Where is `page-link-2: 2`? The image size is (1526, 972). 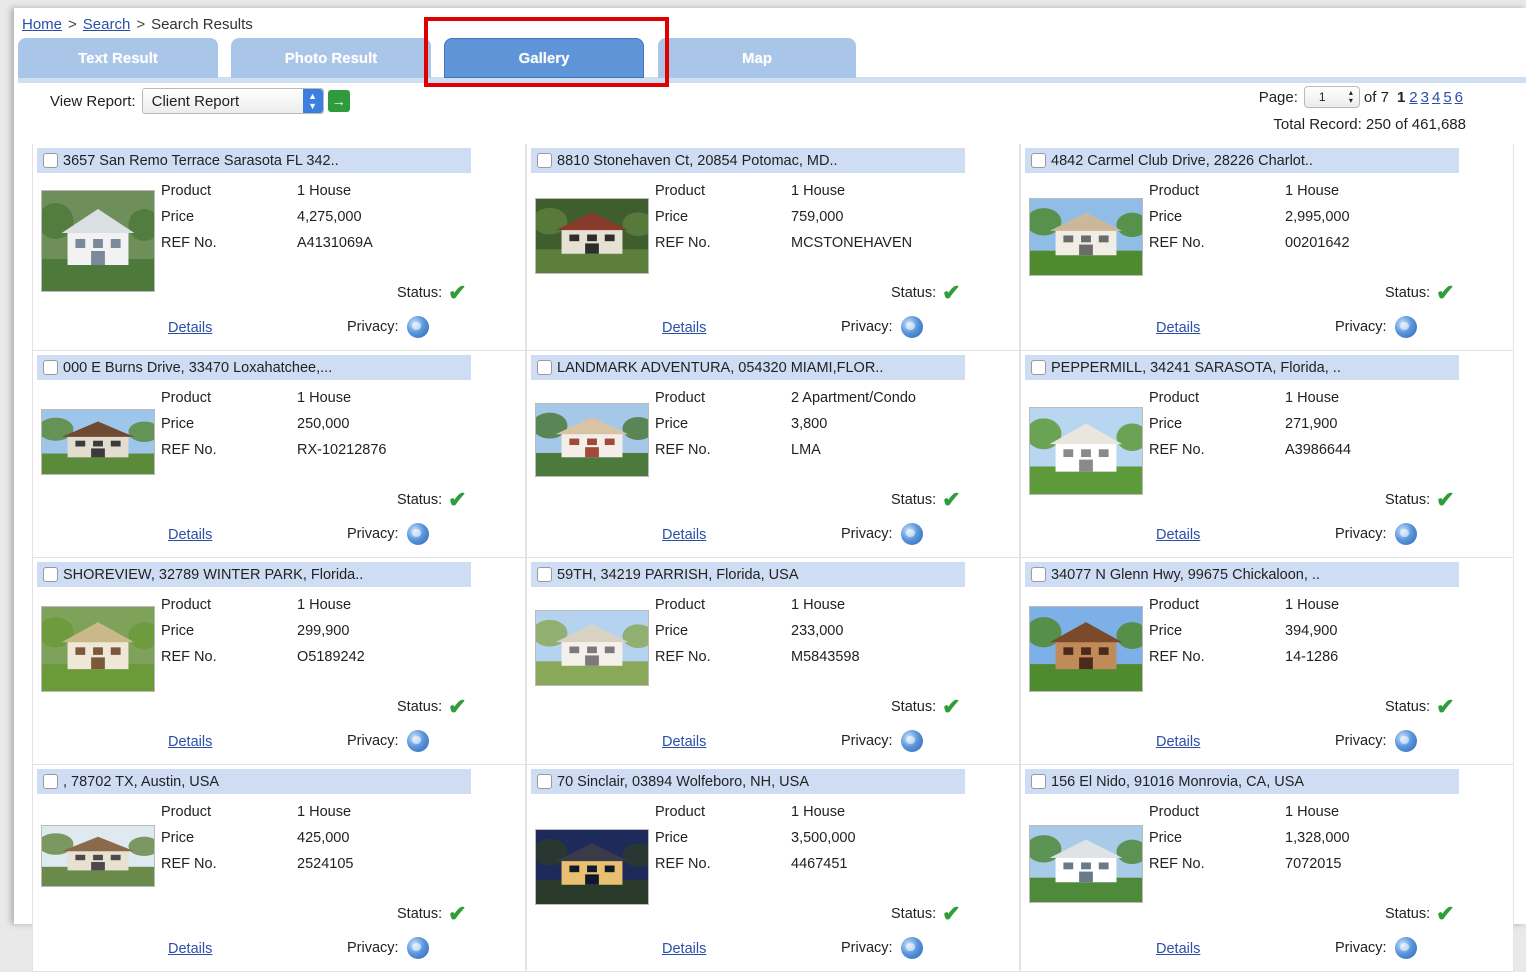 page-link-2: 2 is located at coordinates (1413, 97).